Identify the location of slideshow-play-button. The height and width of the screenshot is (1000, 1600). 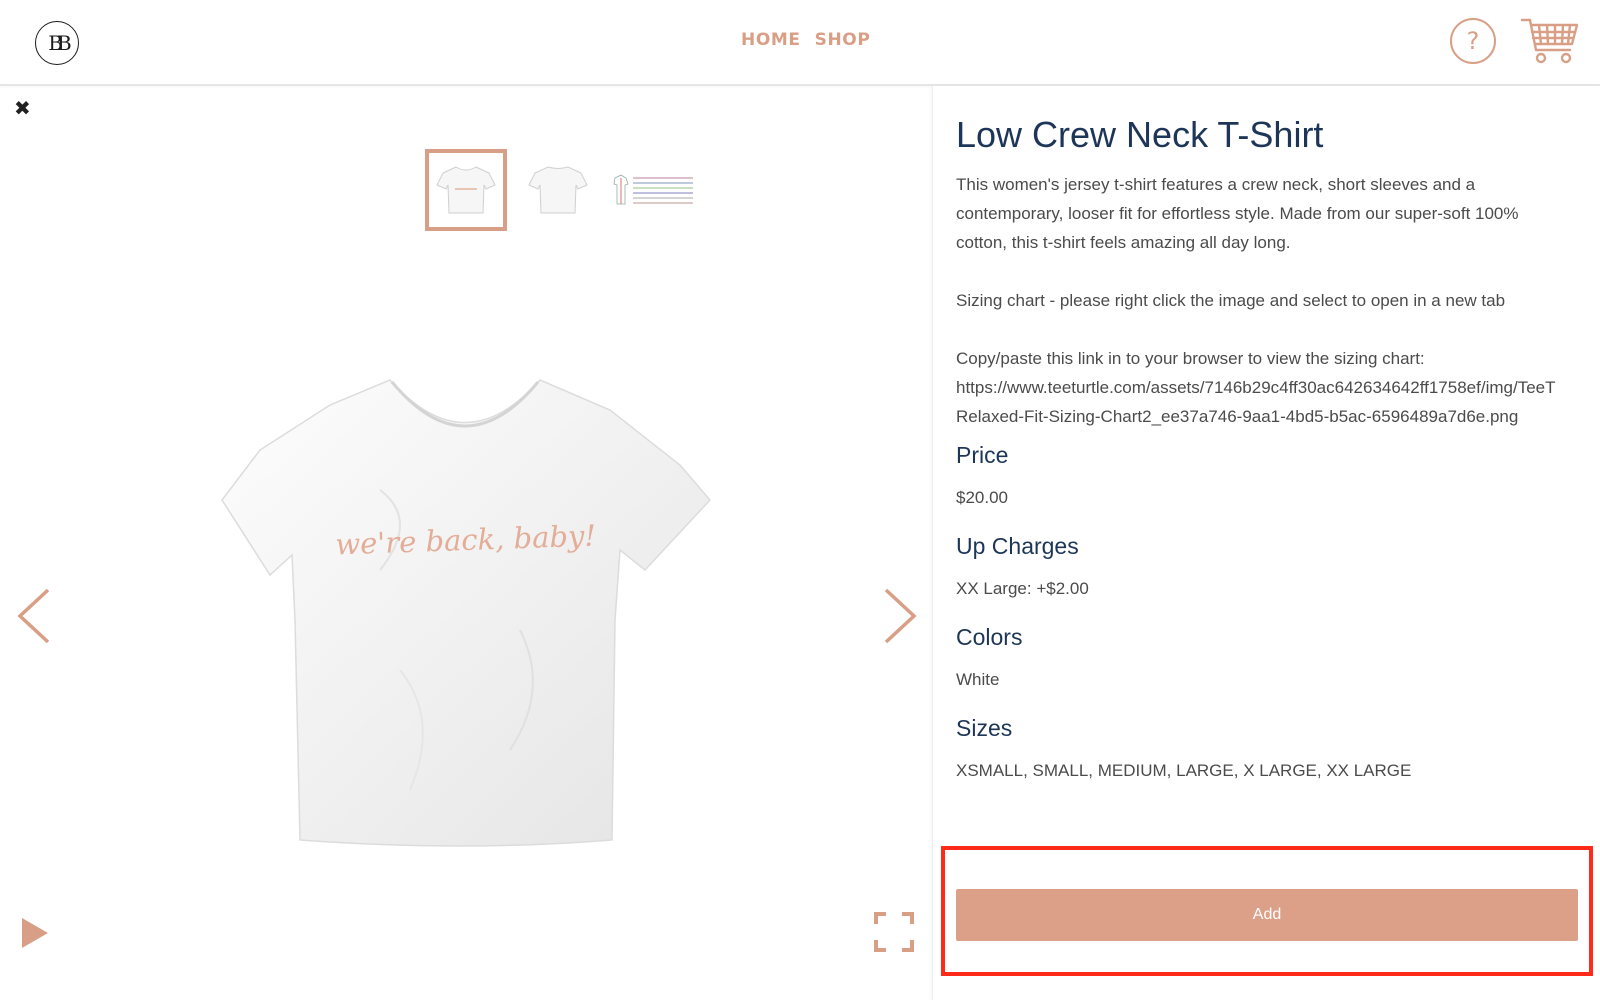
(35, 933).